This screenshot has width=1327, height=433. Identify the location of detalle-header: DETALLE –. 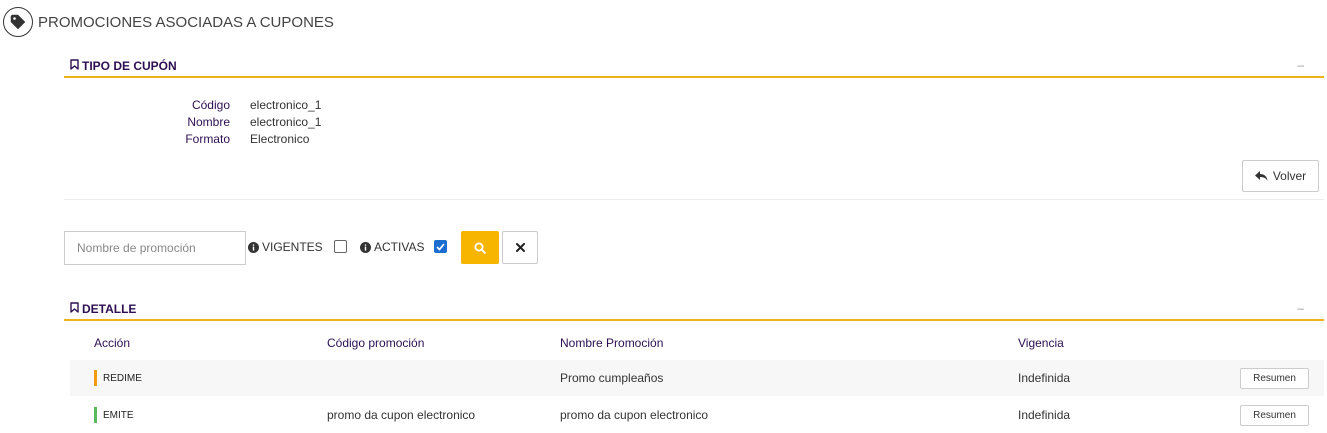
(694, 310).